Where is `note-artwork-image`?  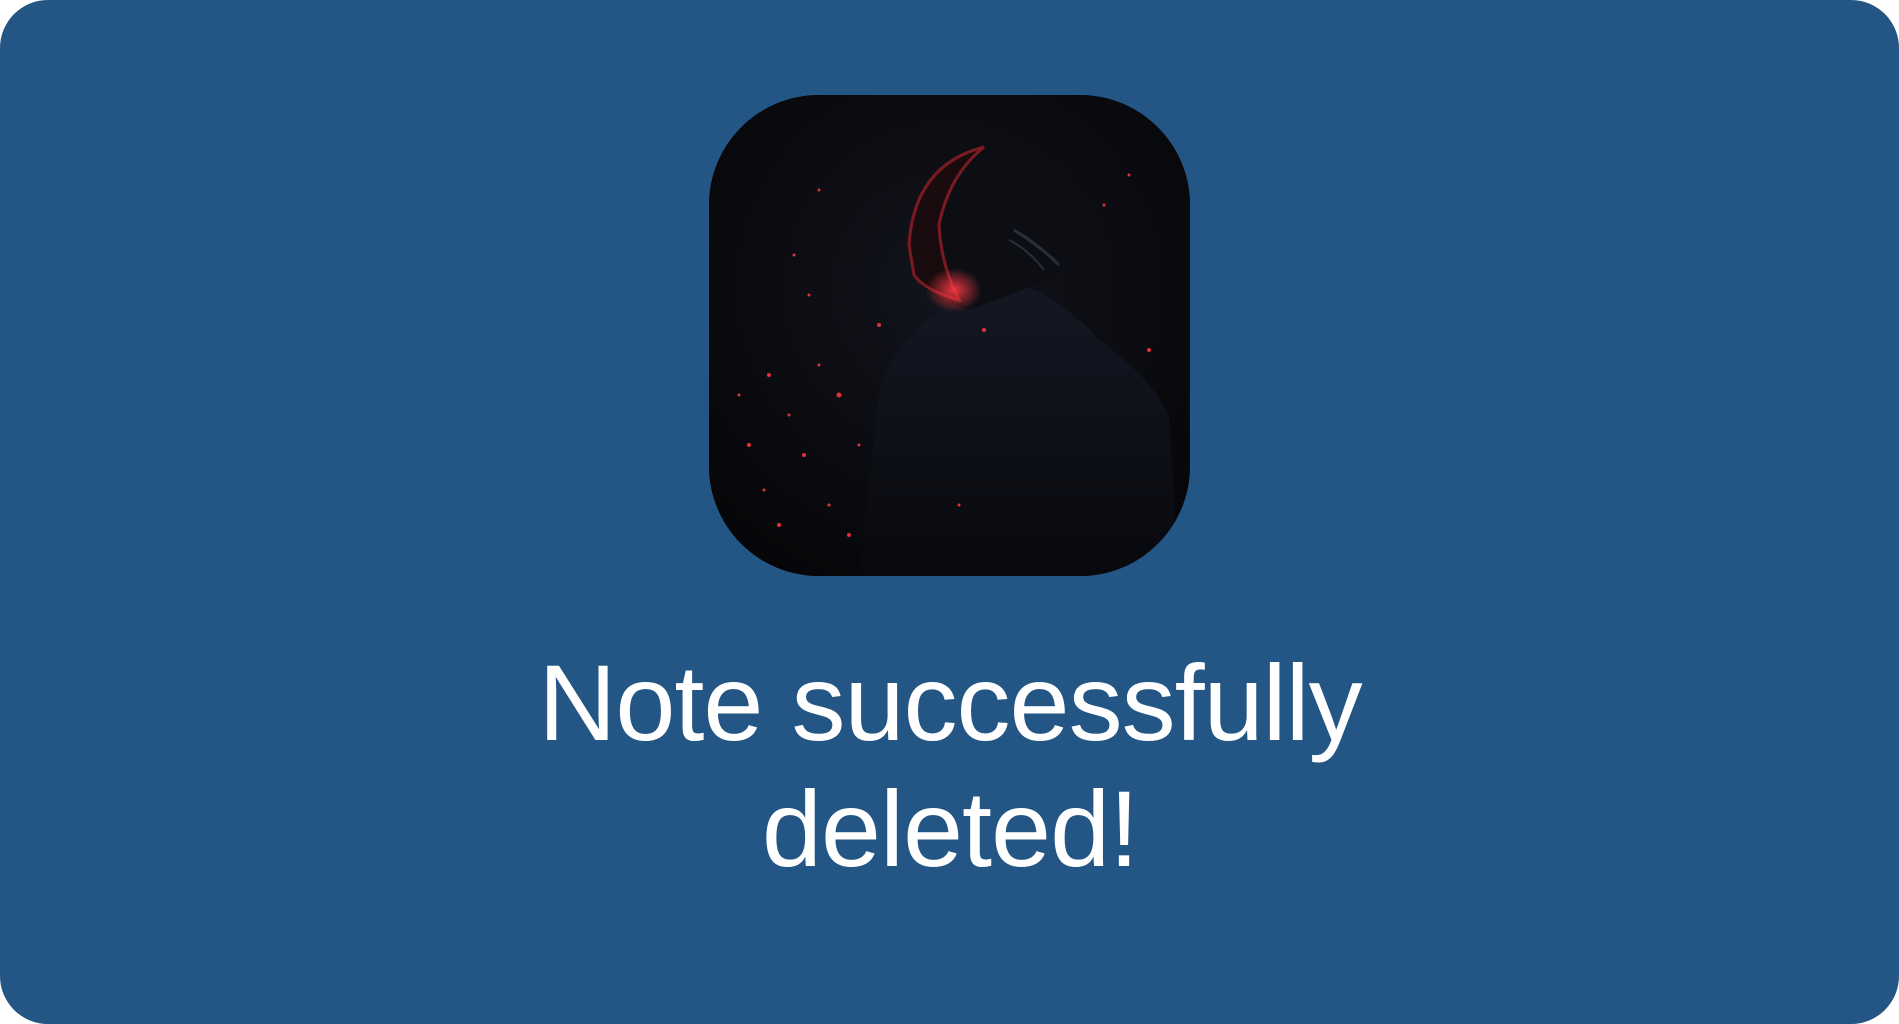
note-artwork-image is located at coordinates (949, 335).